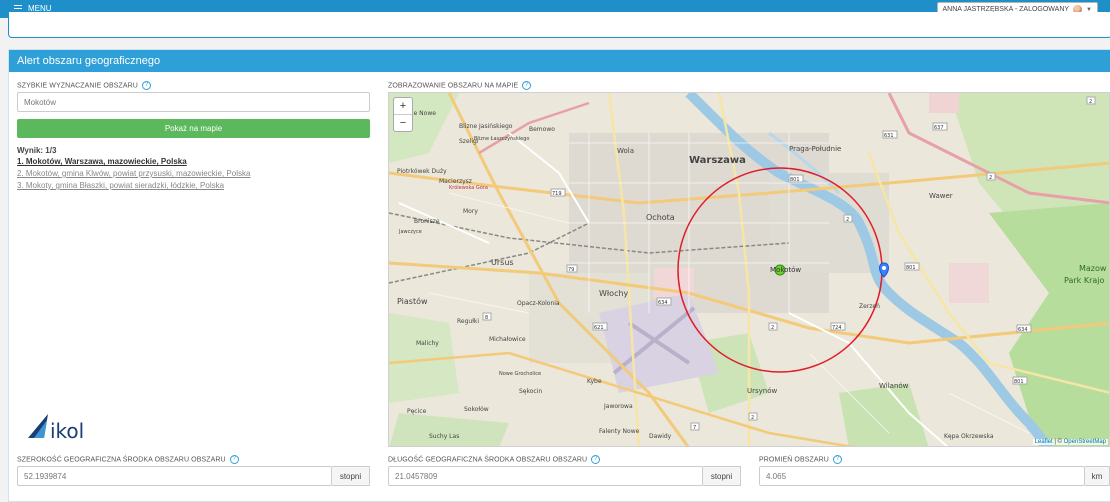 Image resolution: width=1110 pixels, height=502 pixels. What do you see at coordinates (67, 431) in the screenshot?
I see `logo-text: ikol` at bounding box center [67, 431].